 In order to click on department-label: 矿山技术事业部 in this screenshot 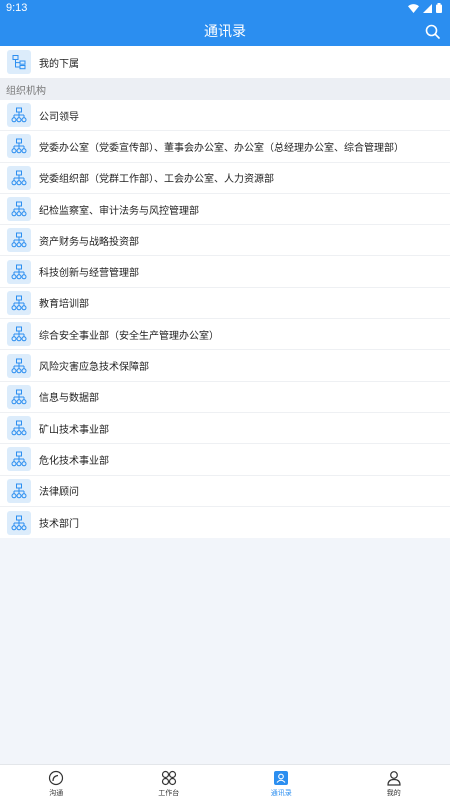, I will do `click(74, 430)`.